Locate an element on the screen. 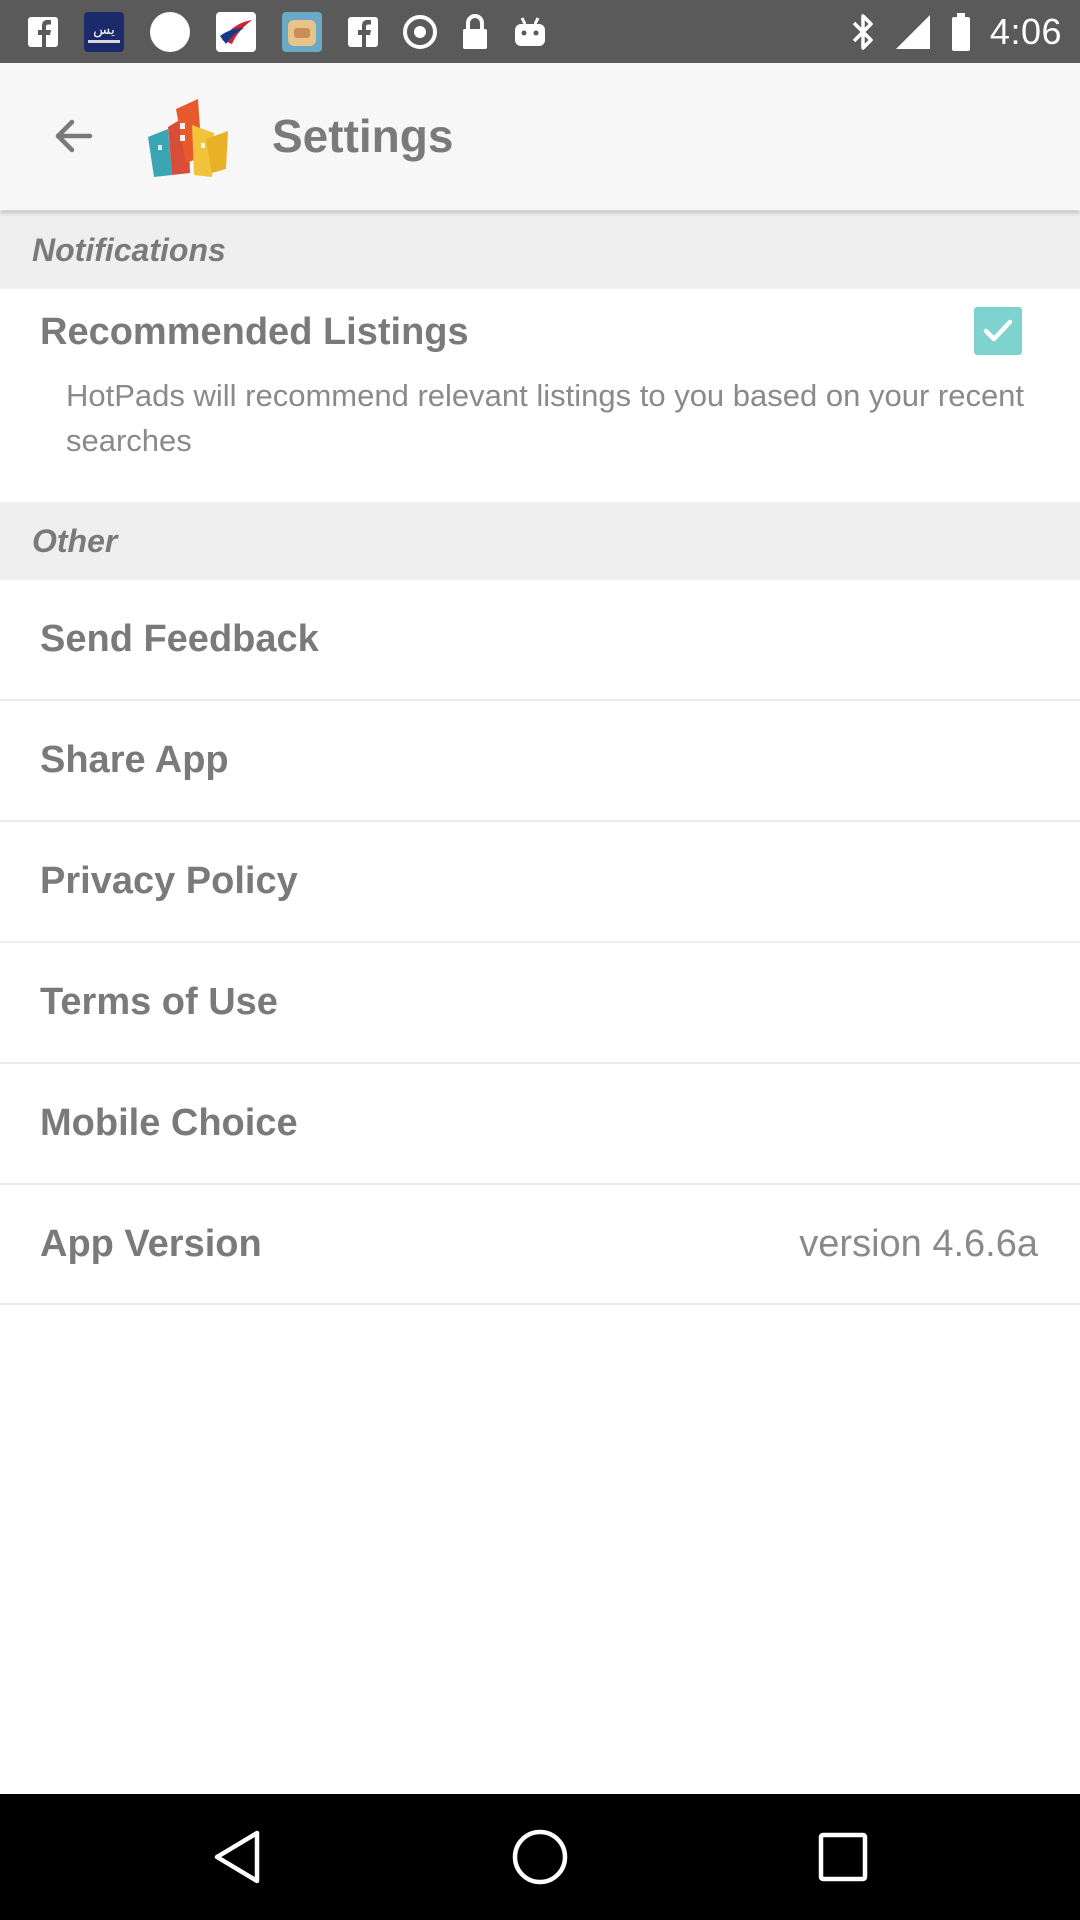 The image size is (1080, 1920). news-app-icon: يس is located at coordinates (104, 32).